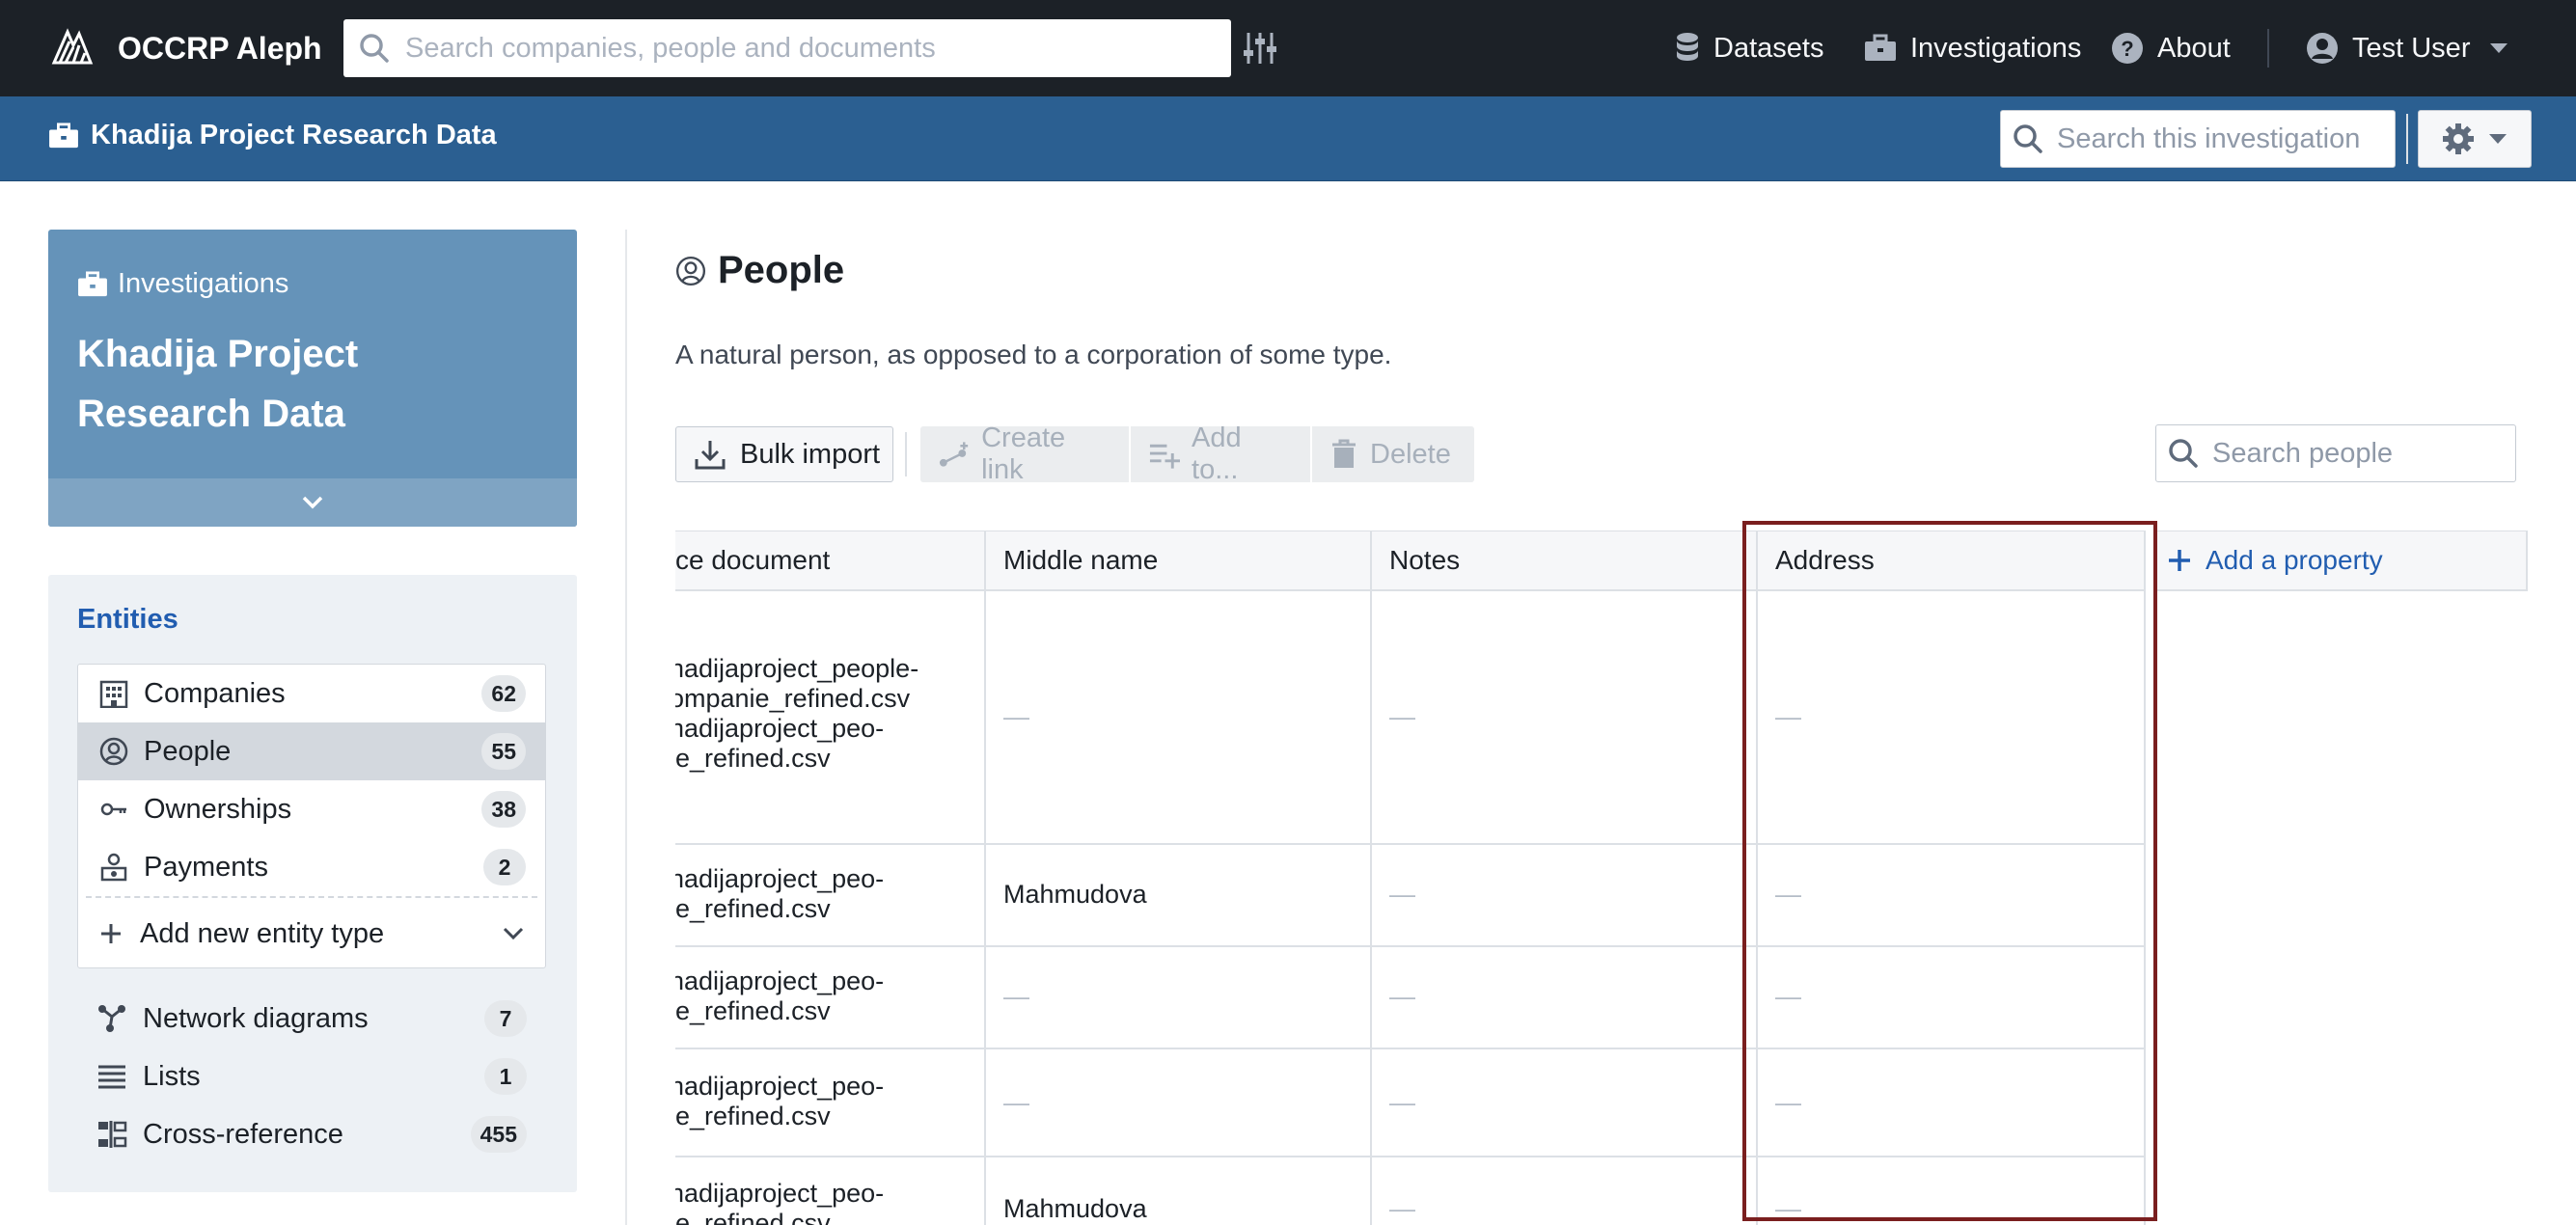 The image size is (2576, 1225). I want to click on nav-datasets: Datasets, so click(1749, 48).